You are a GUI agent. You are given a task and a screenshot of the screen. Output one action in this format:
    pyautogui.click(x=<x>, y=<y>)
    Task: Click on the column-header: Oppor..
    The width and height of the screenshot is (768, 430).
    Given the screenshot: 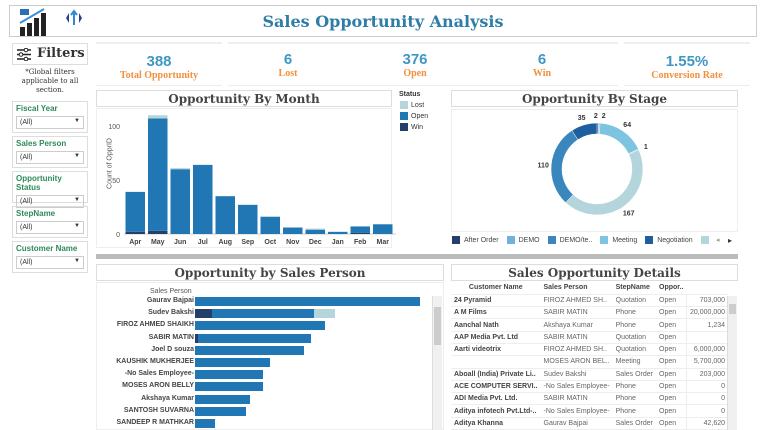 What is the action you would take?
    pyautogui.click(x=671, y=288)
    